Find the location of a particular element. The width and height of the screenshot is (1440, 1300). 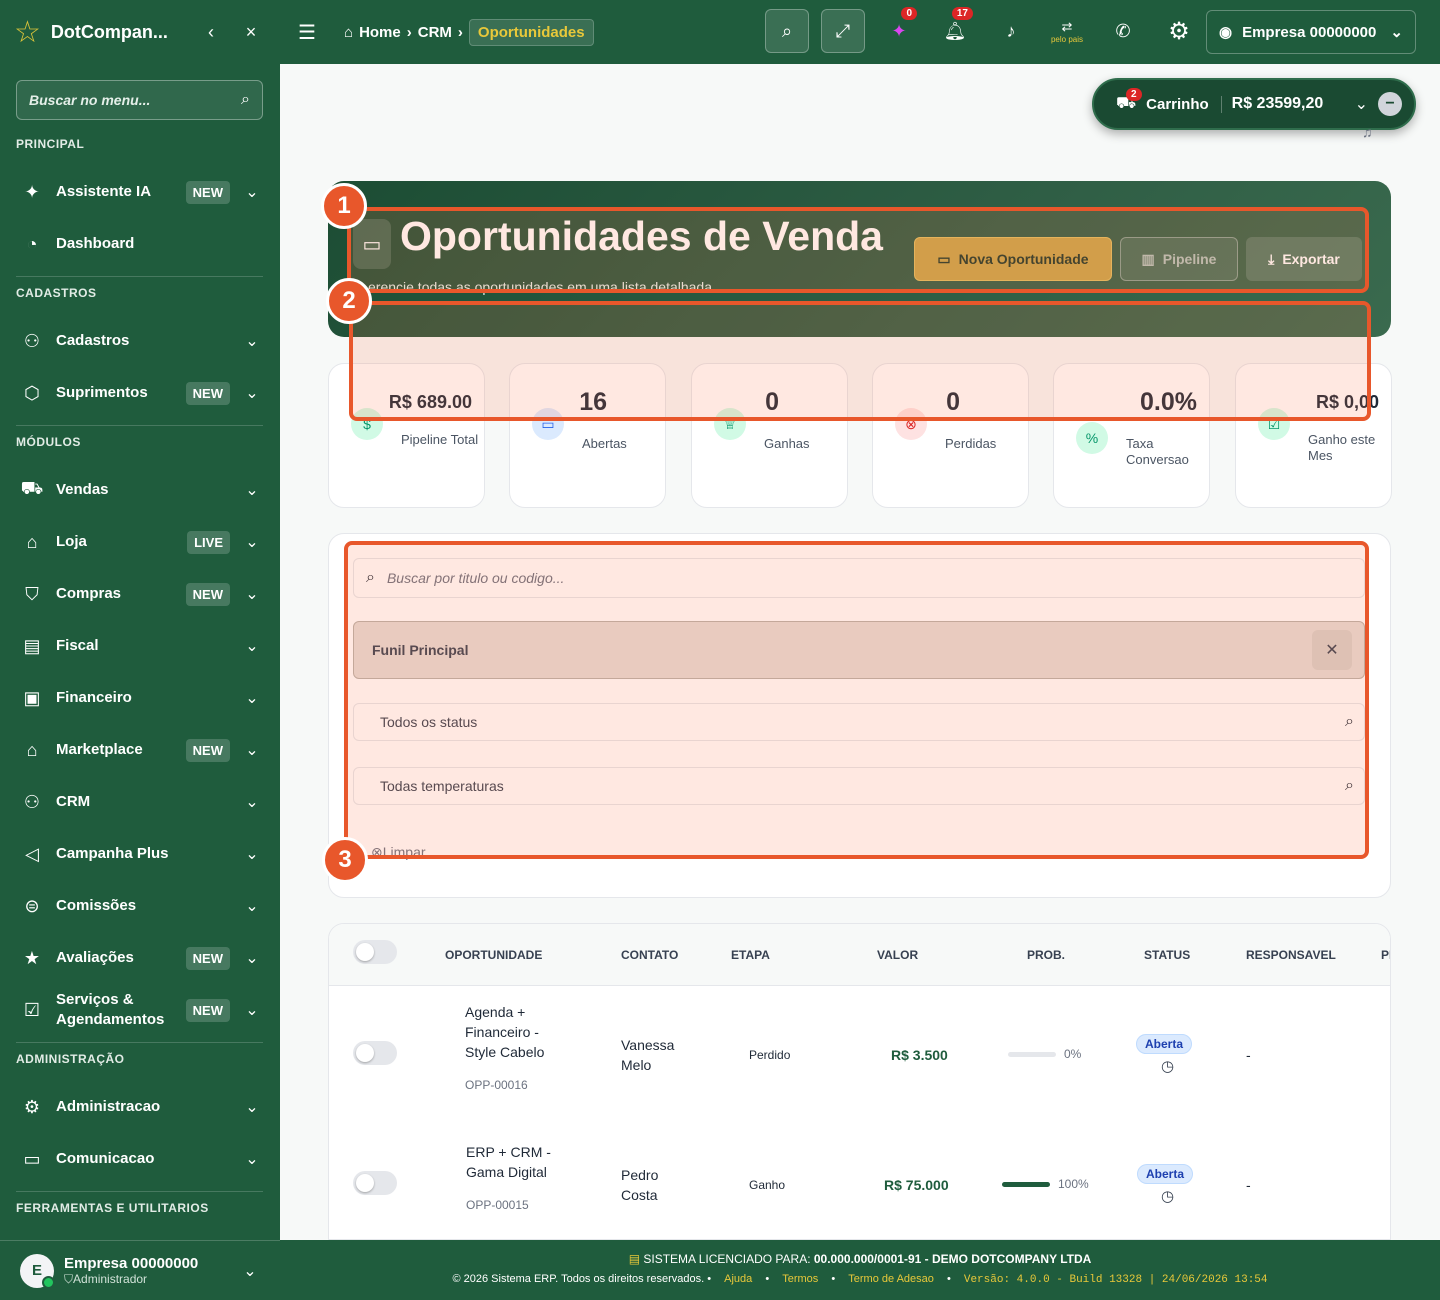

column-header: CONTATO is located at coordinates (649, 955).